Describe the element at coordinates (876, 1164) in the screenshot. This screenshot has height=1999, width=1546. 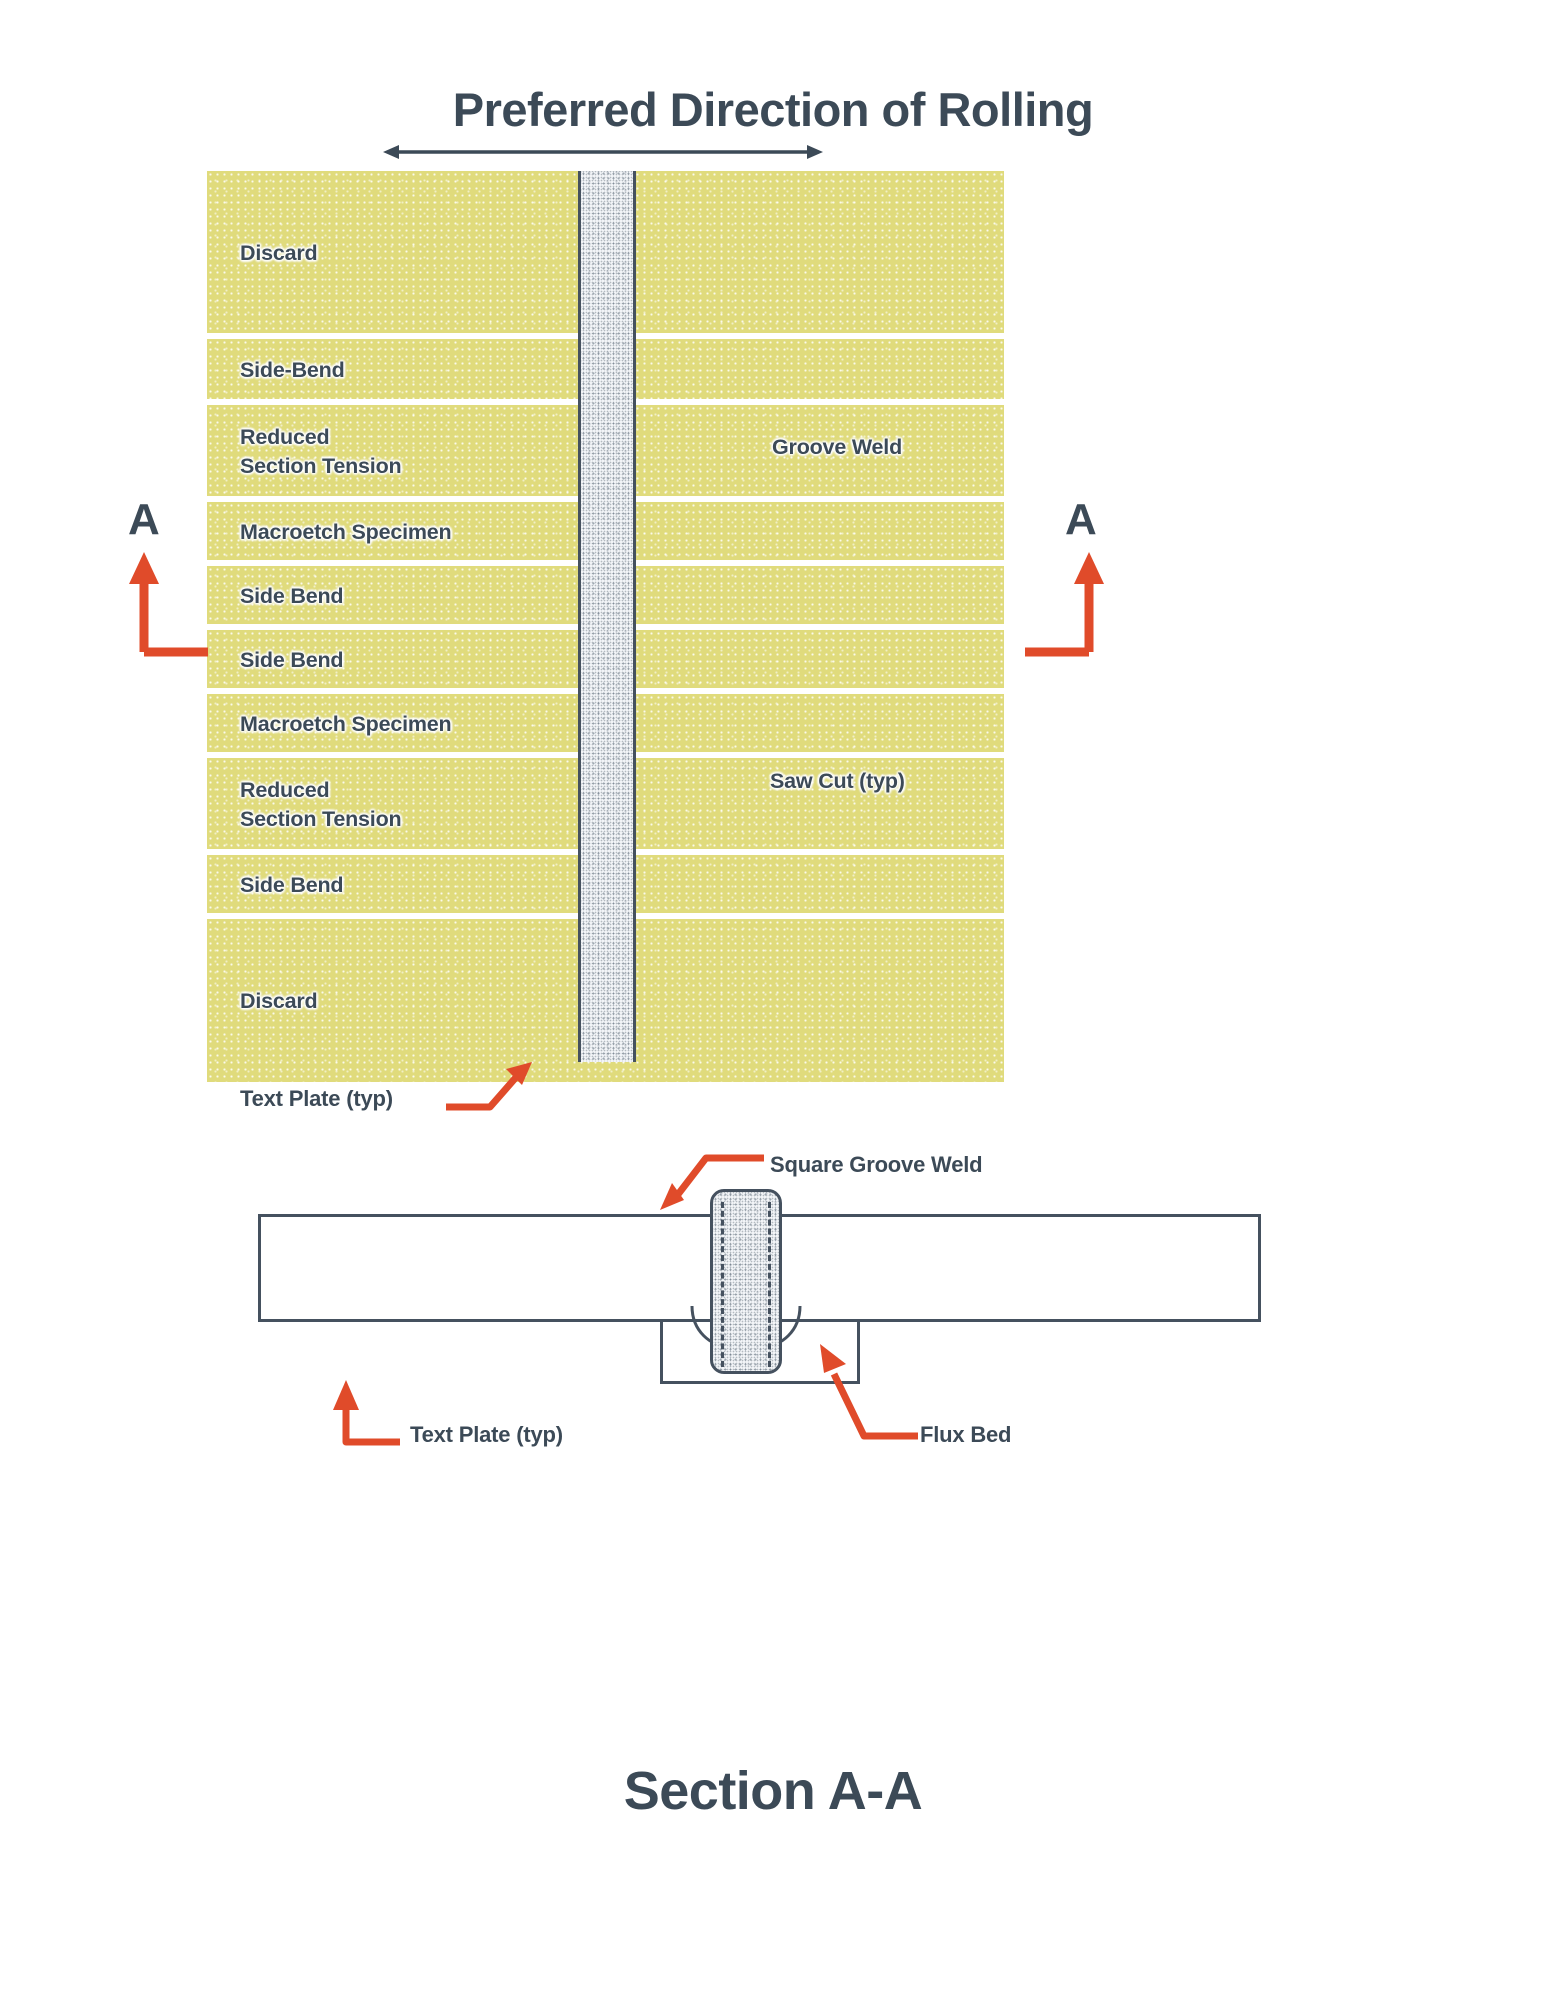
I see `callout-square-groove-weld: Square Groove Weld` at that location.